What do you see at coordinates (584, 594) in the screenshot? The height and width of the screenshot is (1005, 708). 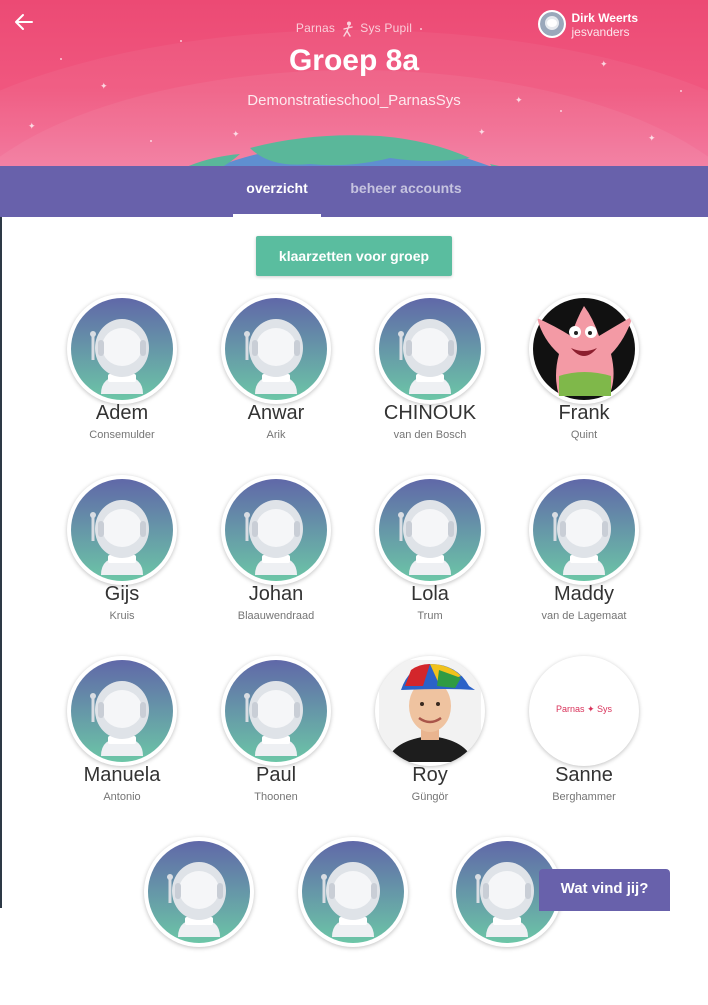 I see `student-first-name: Maddy` at bounding box center [584, 594].